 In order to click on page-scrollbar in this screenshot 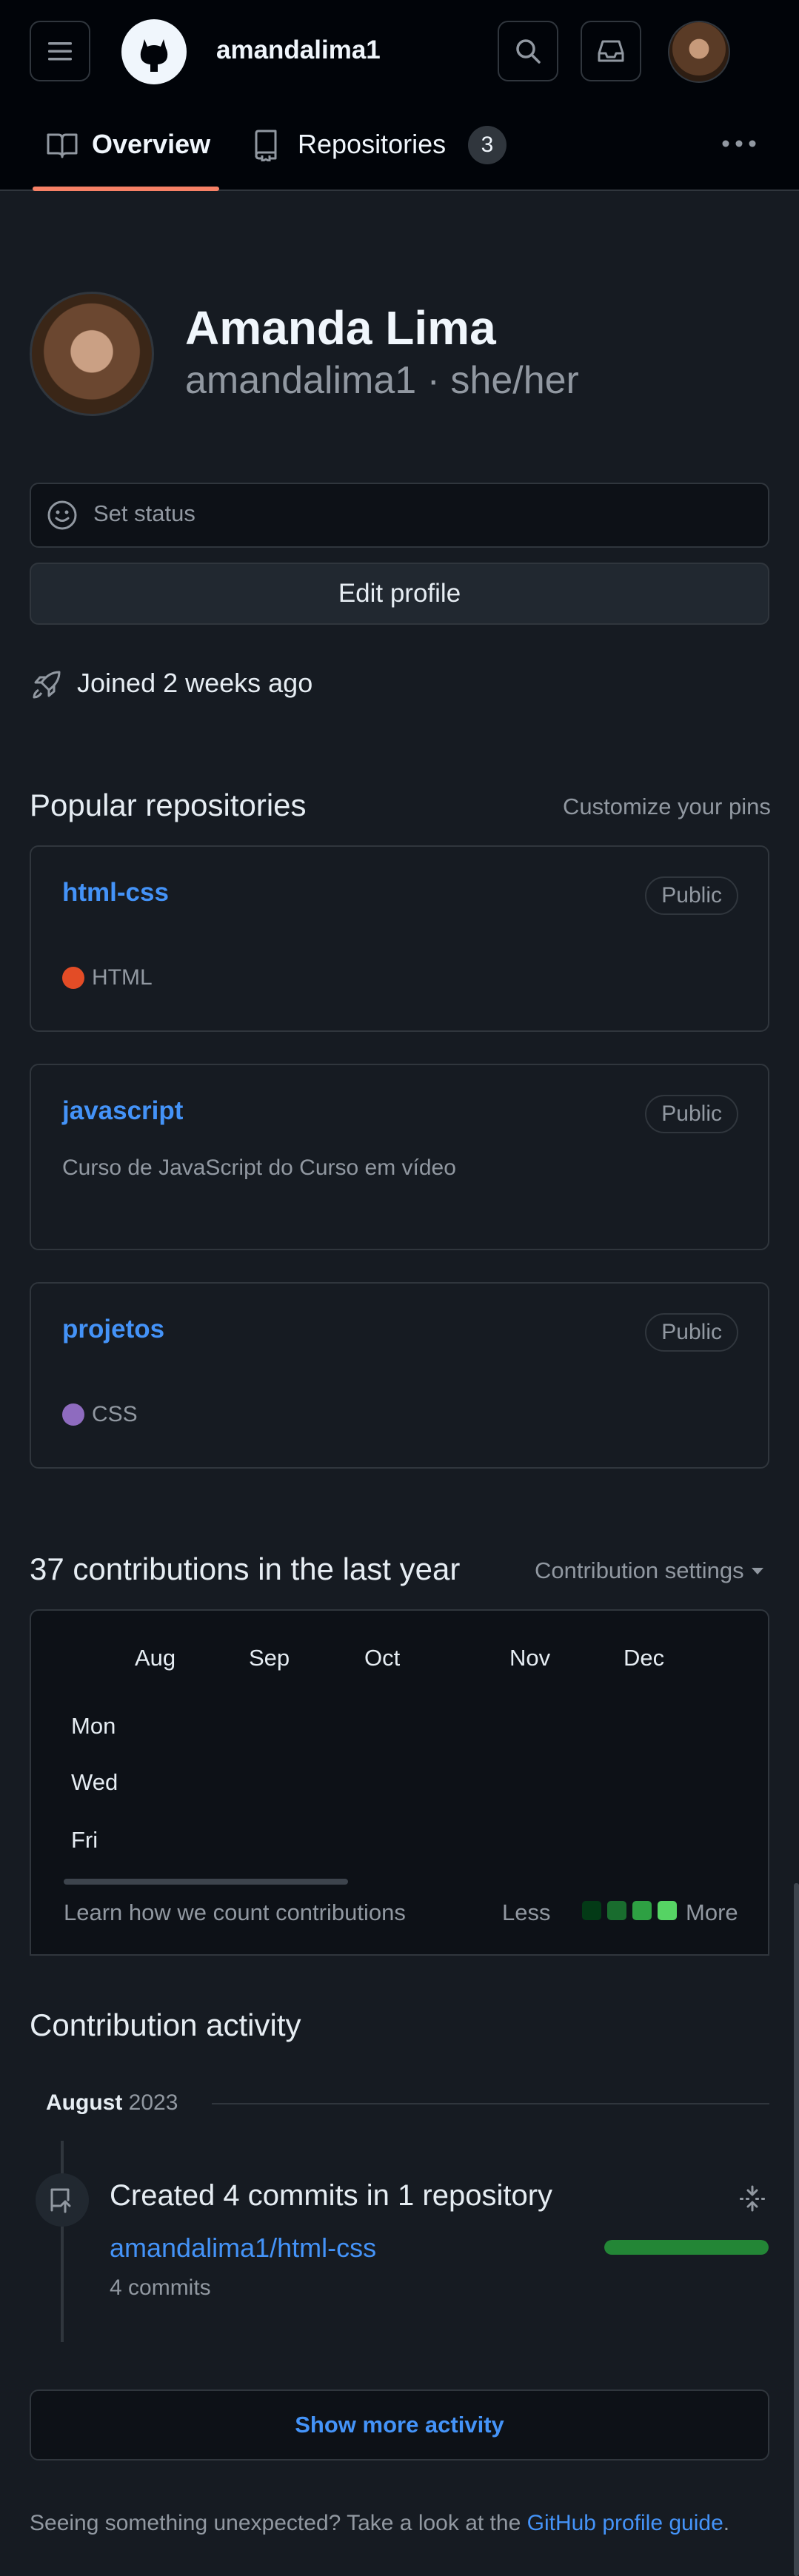, I will do `click(797, 2229)`.